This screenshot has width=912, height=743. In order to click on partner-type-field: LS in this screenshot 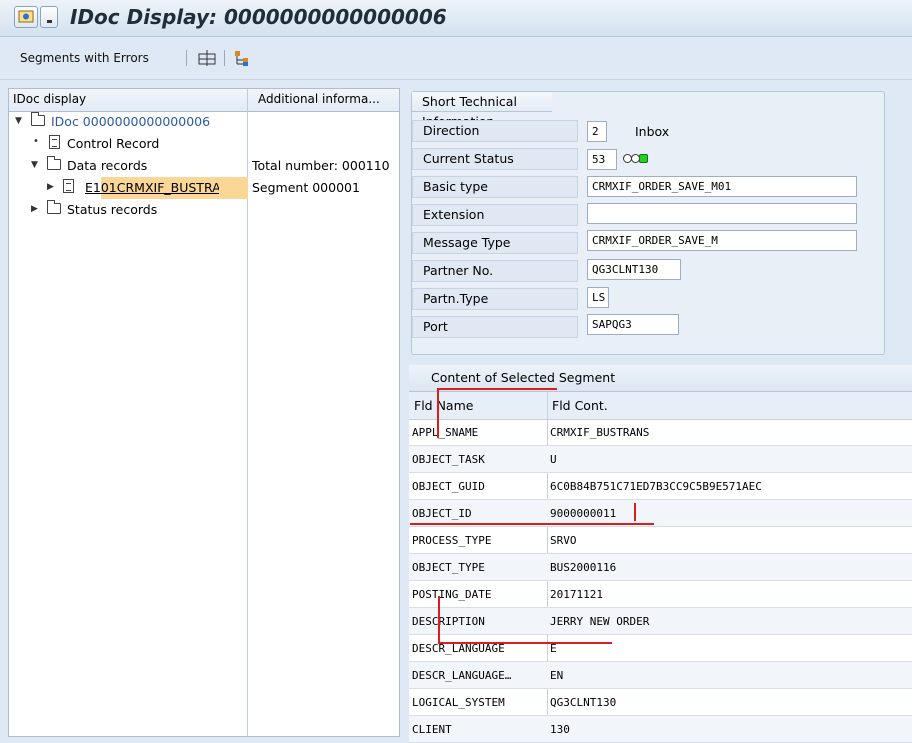, I will do `click(598, 297)`.